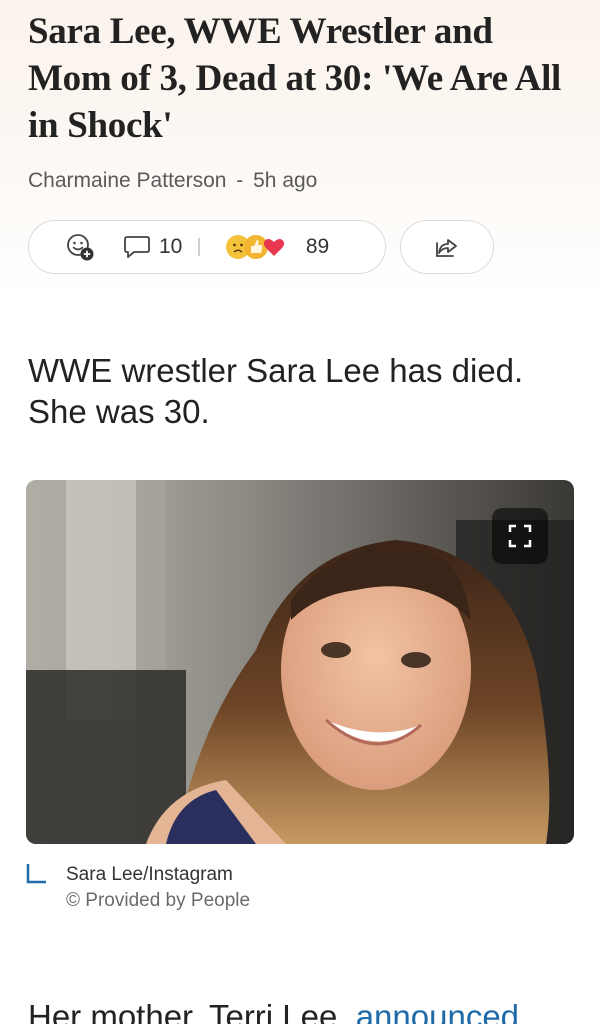 This screenshot has width=600, height=1024. I want to click on smiley-plus-icon, so click(80, 247).